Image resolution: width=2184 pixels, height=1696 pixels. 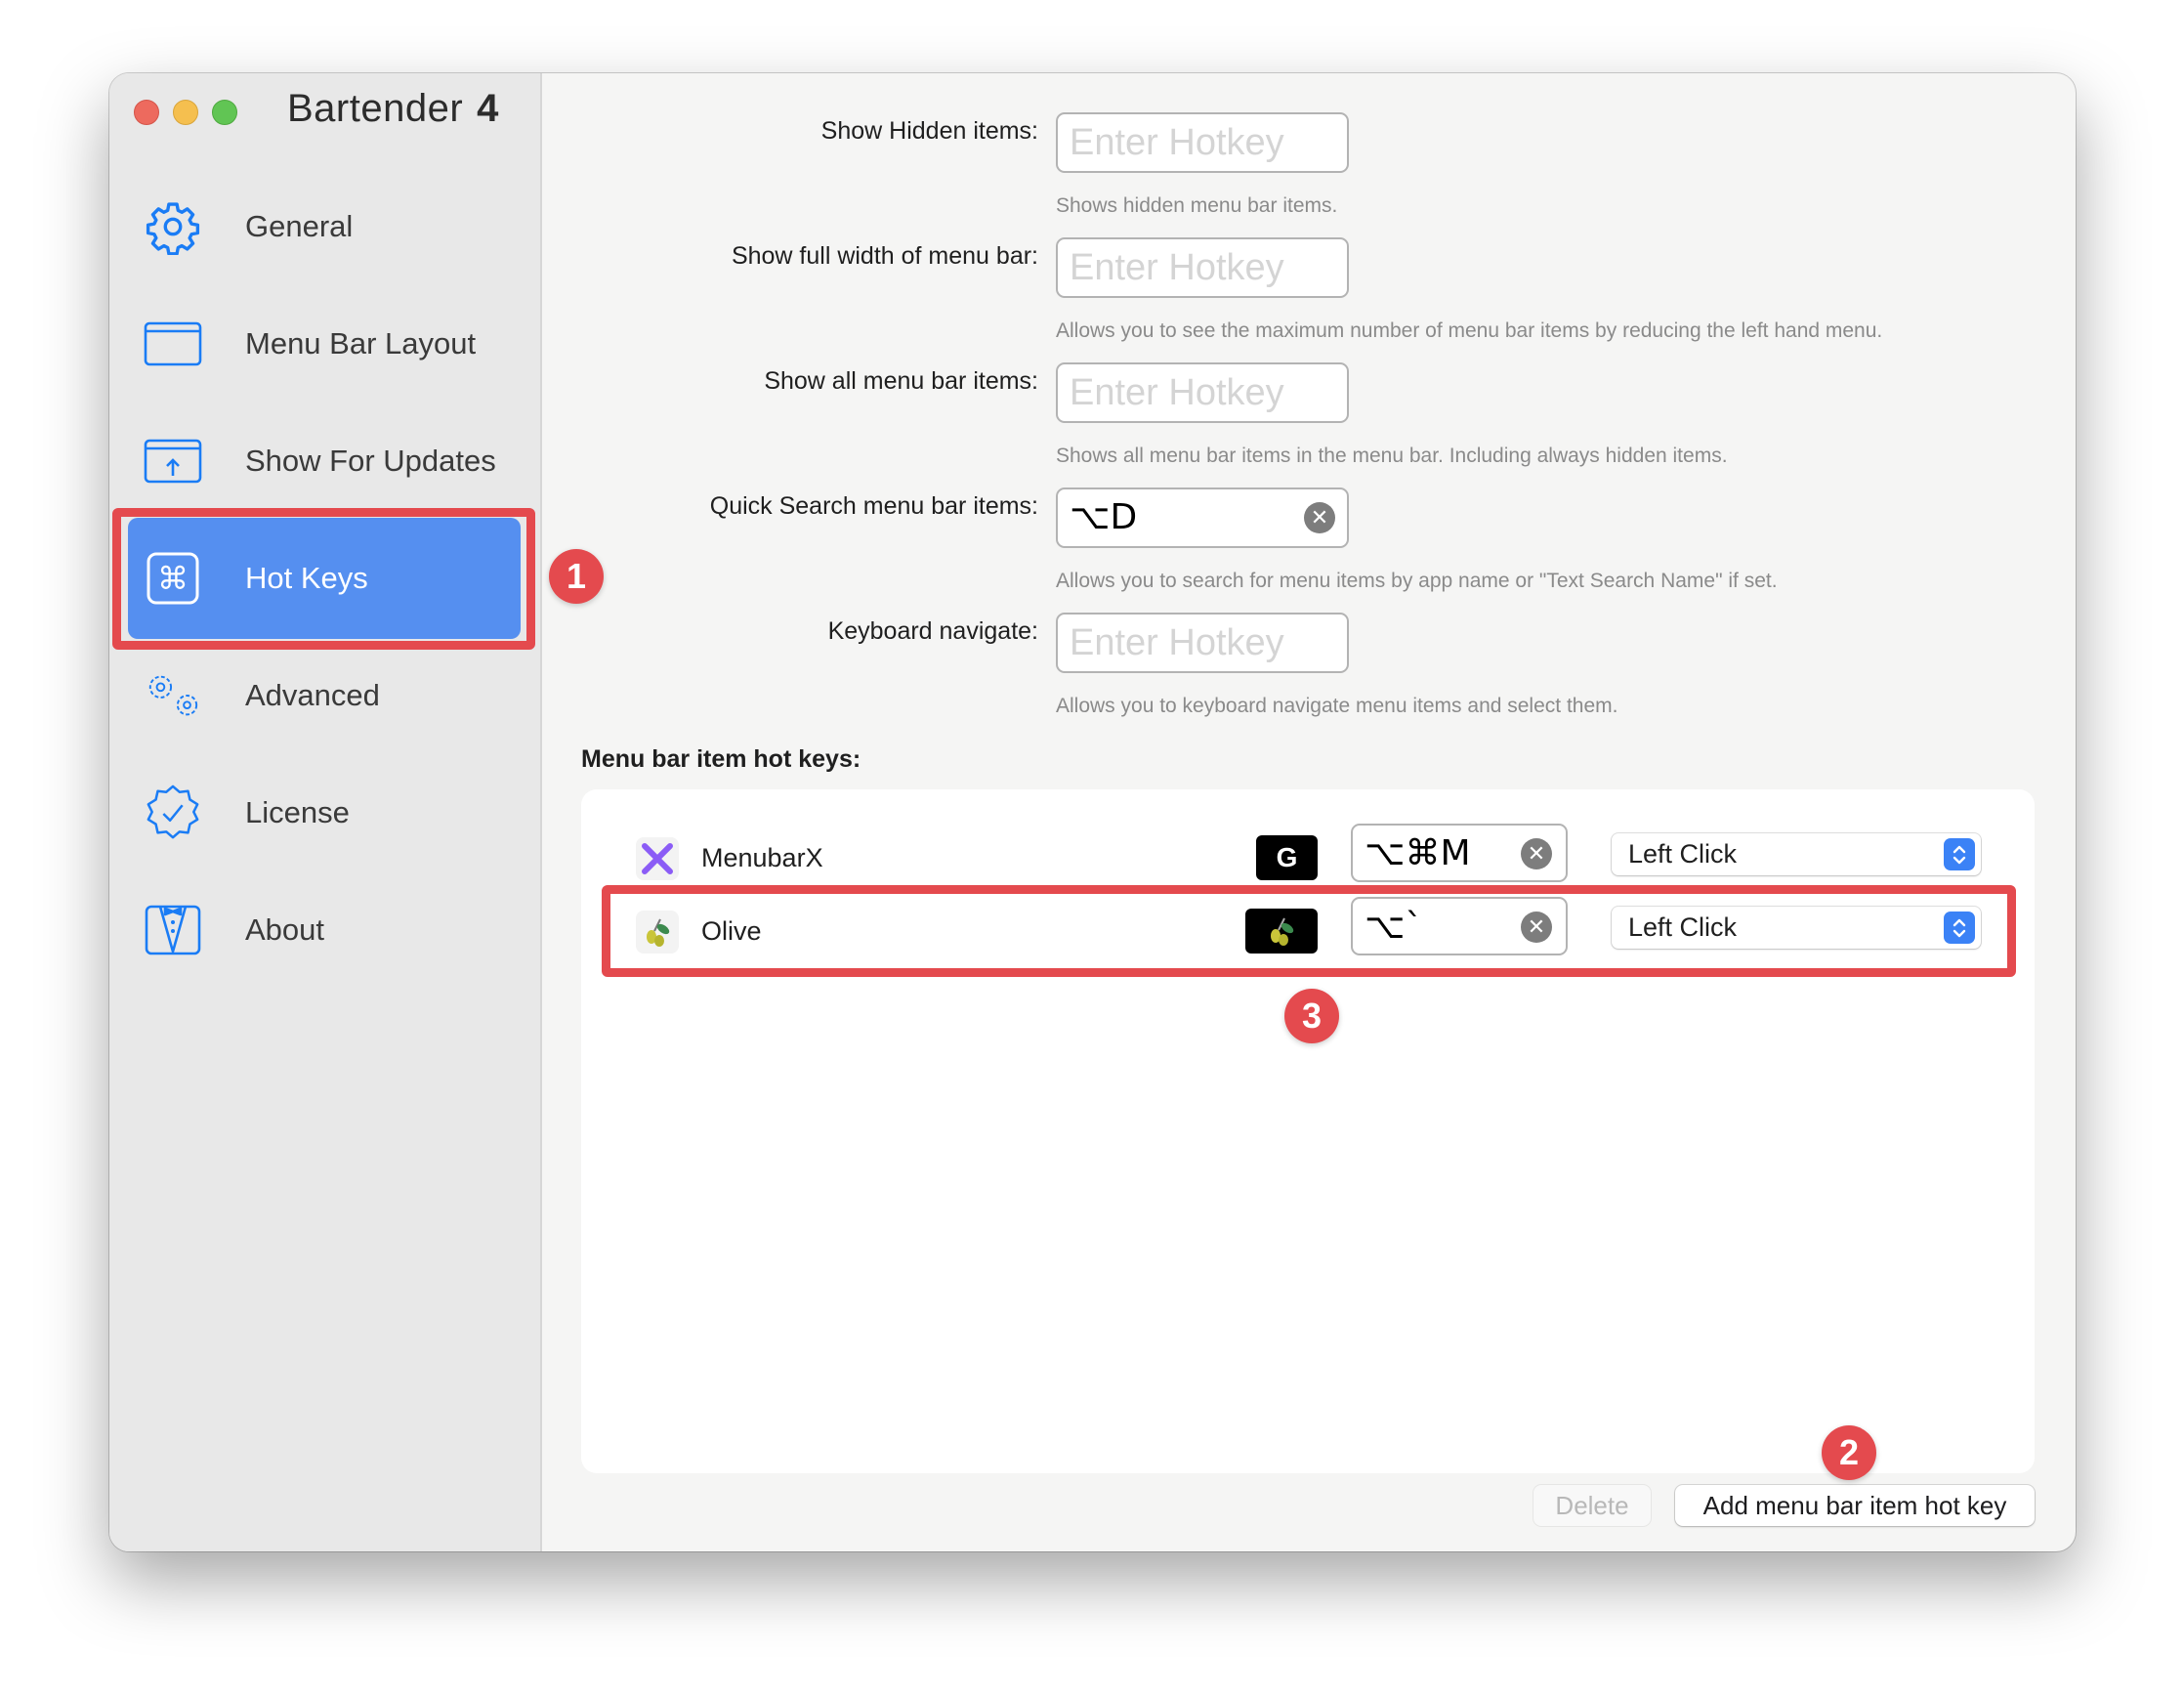 I want to click on show-all-items-hotkey-field: Enter Hotkey, so click(x=1202, y=393).